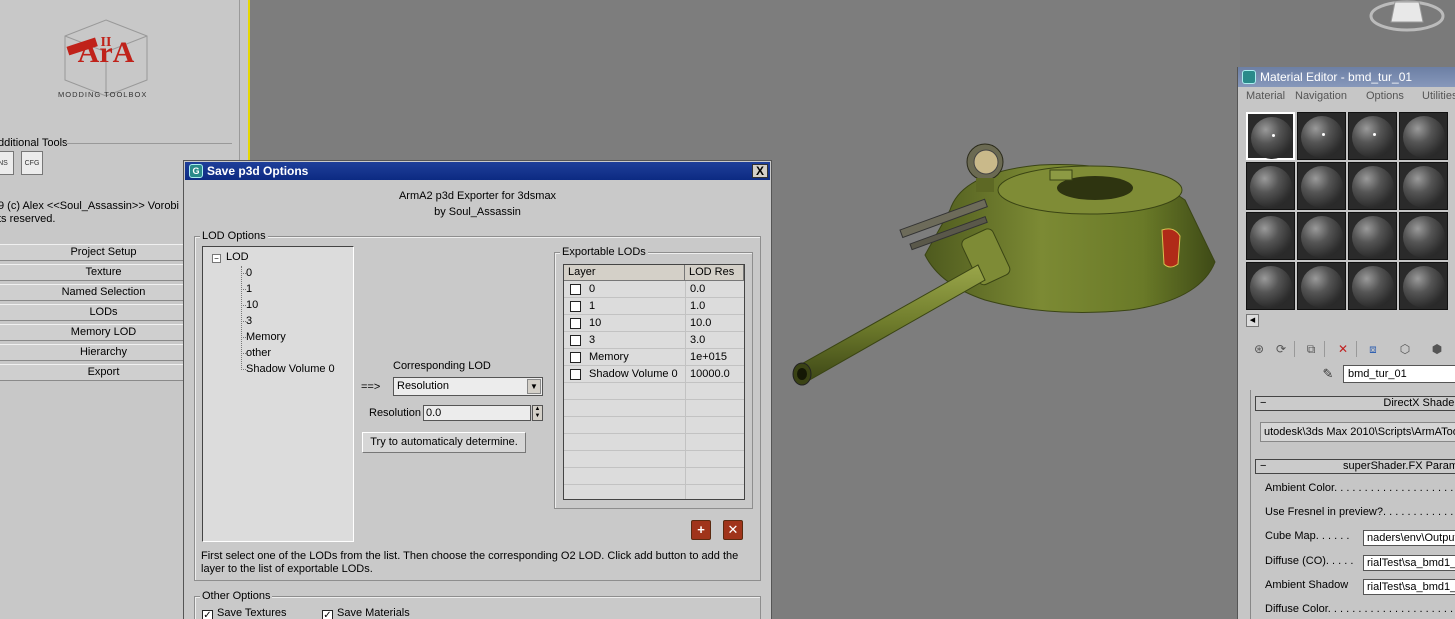 This screenshot has height=619, width=1455. Describe the element at coordinates (654, 323) in the screenshot. I see `table-row: 10 10.0` at that location.